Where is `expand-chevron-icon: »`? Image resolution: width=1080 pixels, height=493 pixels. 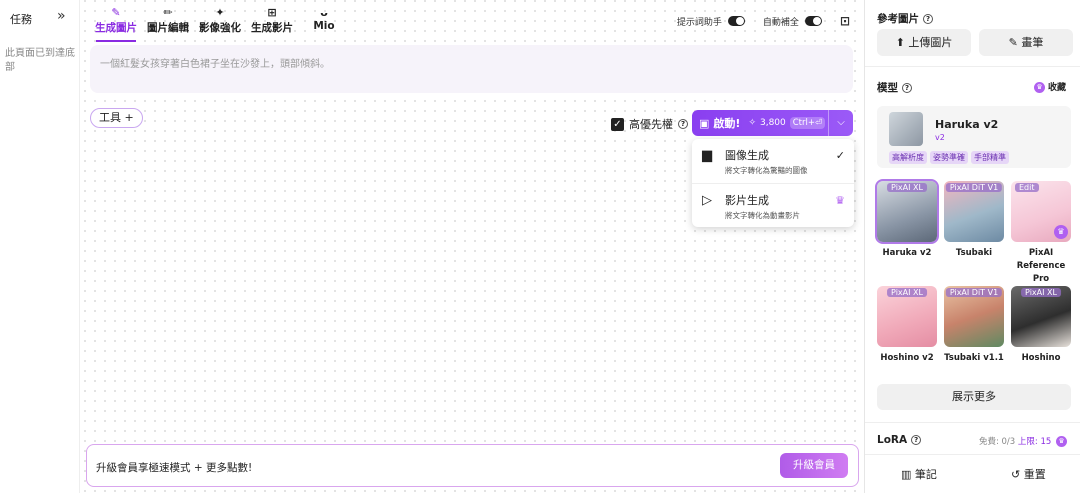
expand-chevron-icon: » is located at coordinates (61, 16).